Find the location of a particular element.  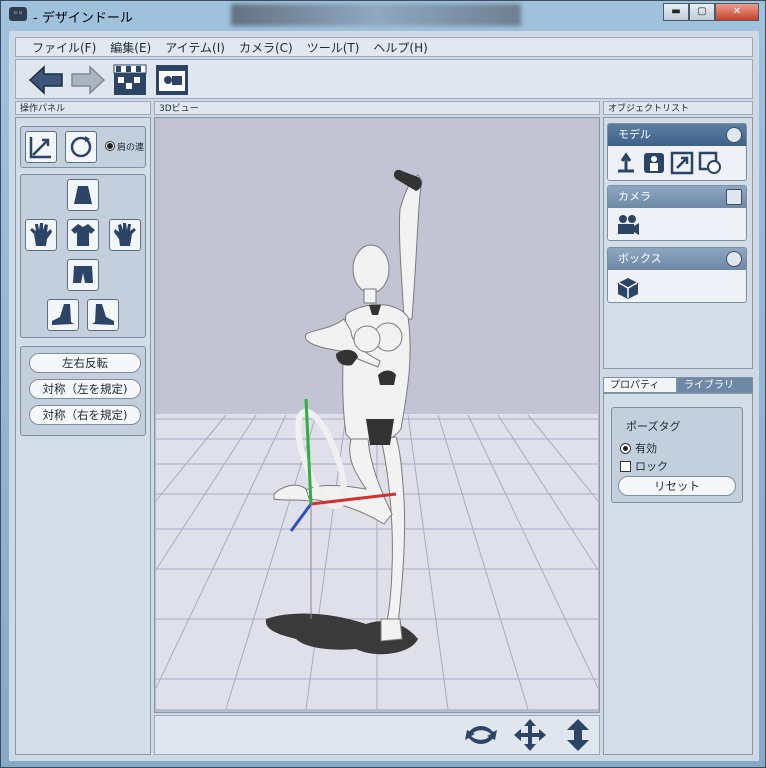

left-shoe-icon is located at coordinates (63, 315).